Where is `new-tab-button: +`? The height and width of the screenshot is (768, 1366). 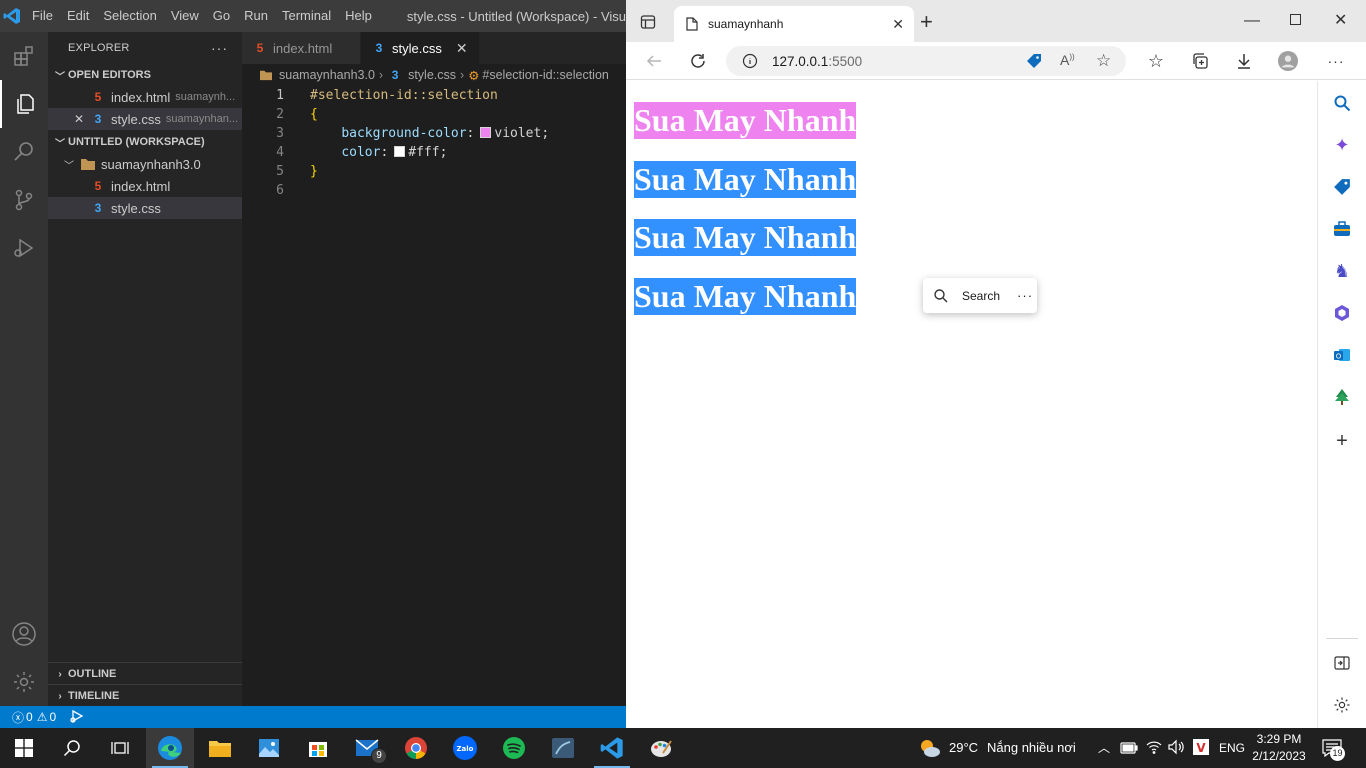
new-tab-button: + is located at coordinates (926, 22).